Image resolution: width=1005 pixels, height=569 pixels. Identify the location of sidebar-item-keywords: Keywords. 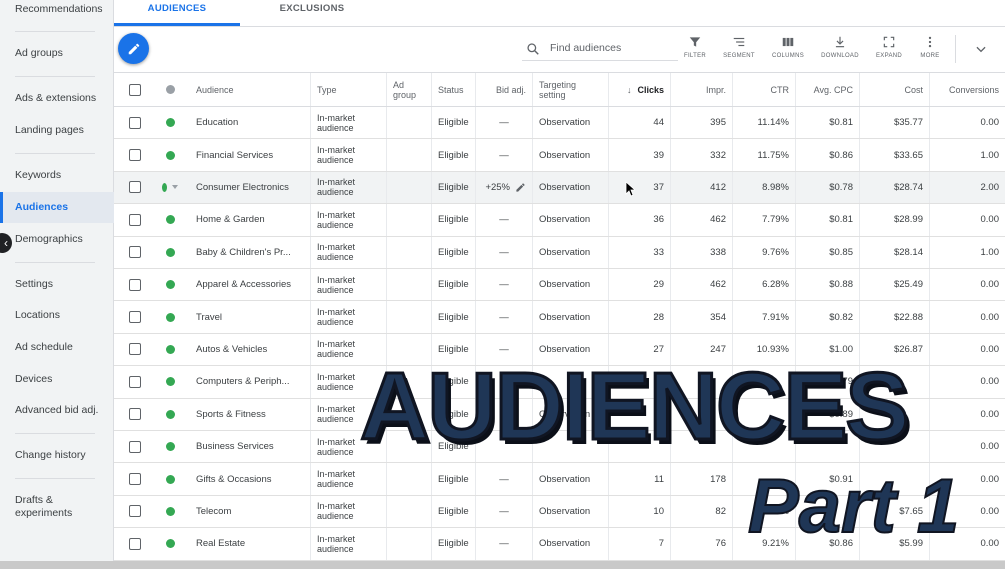
(57, 175).